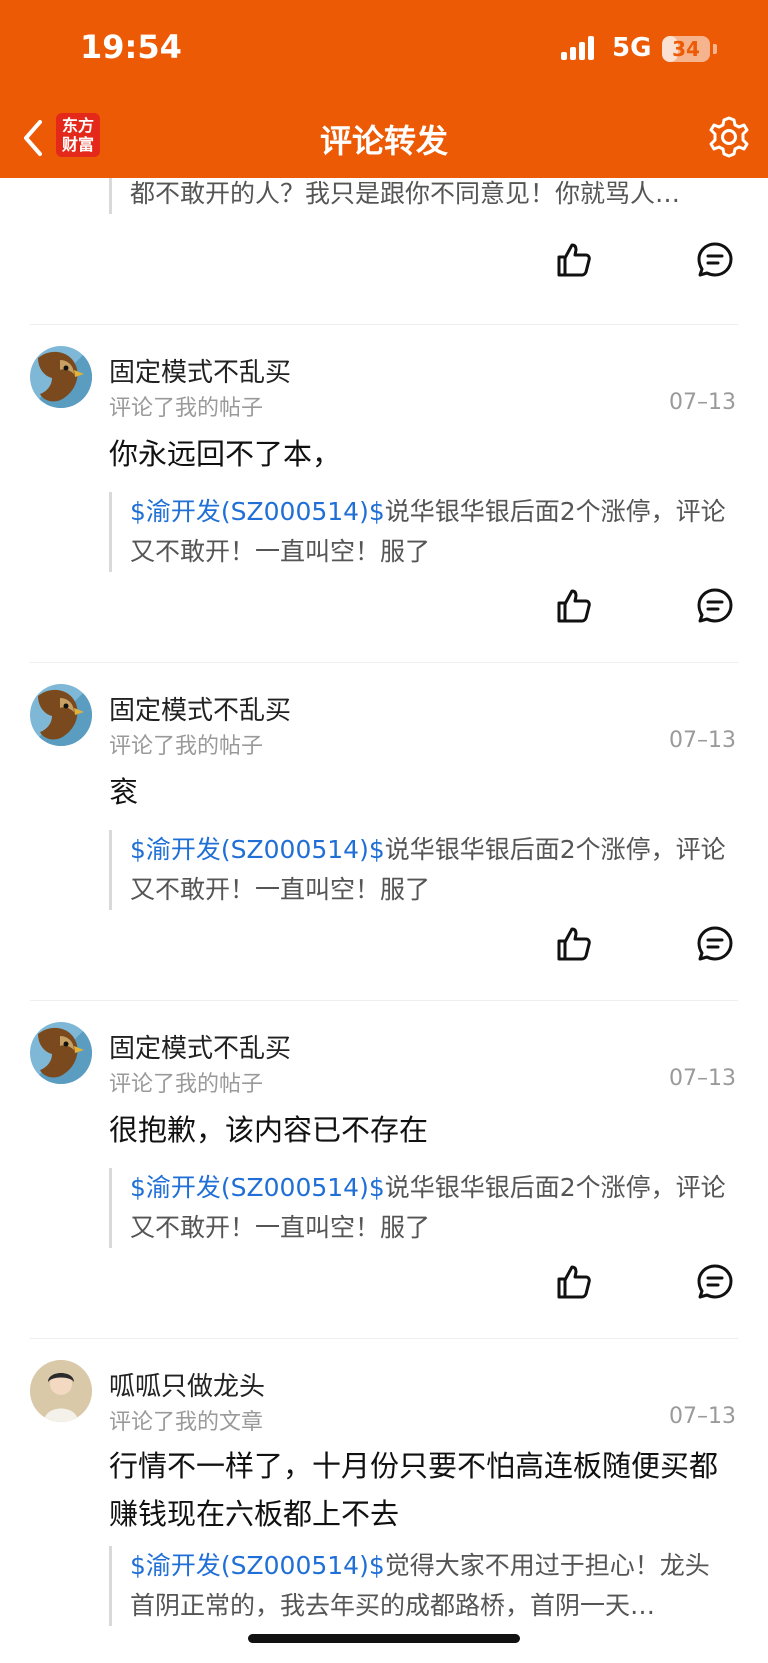 The width and height of the screenshot is (768, 1663). I want to click on comment-text: 很抱歉，该内容已不存在, so click(269, 1130).